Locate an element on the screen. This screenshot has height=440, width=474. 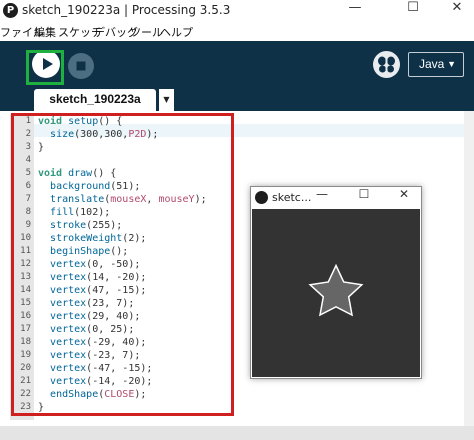
window-title: sketch_190223a | Processing 3.5.3 is located at coordinates (126, 10).